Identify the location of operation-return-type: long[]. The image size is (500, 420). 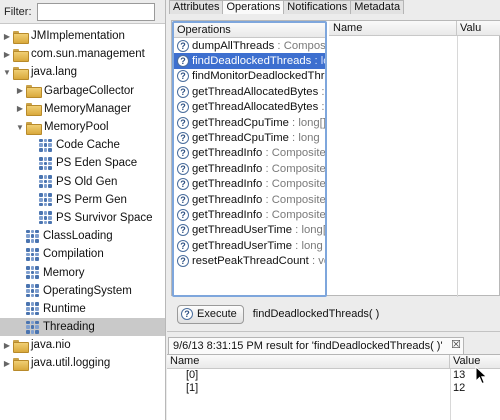
(311, 122).